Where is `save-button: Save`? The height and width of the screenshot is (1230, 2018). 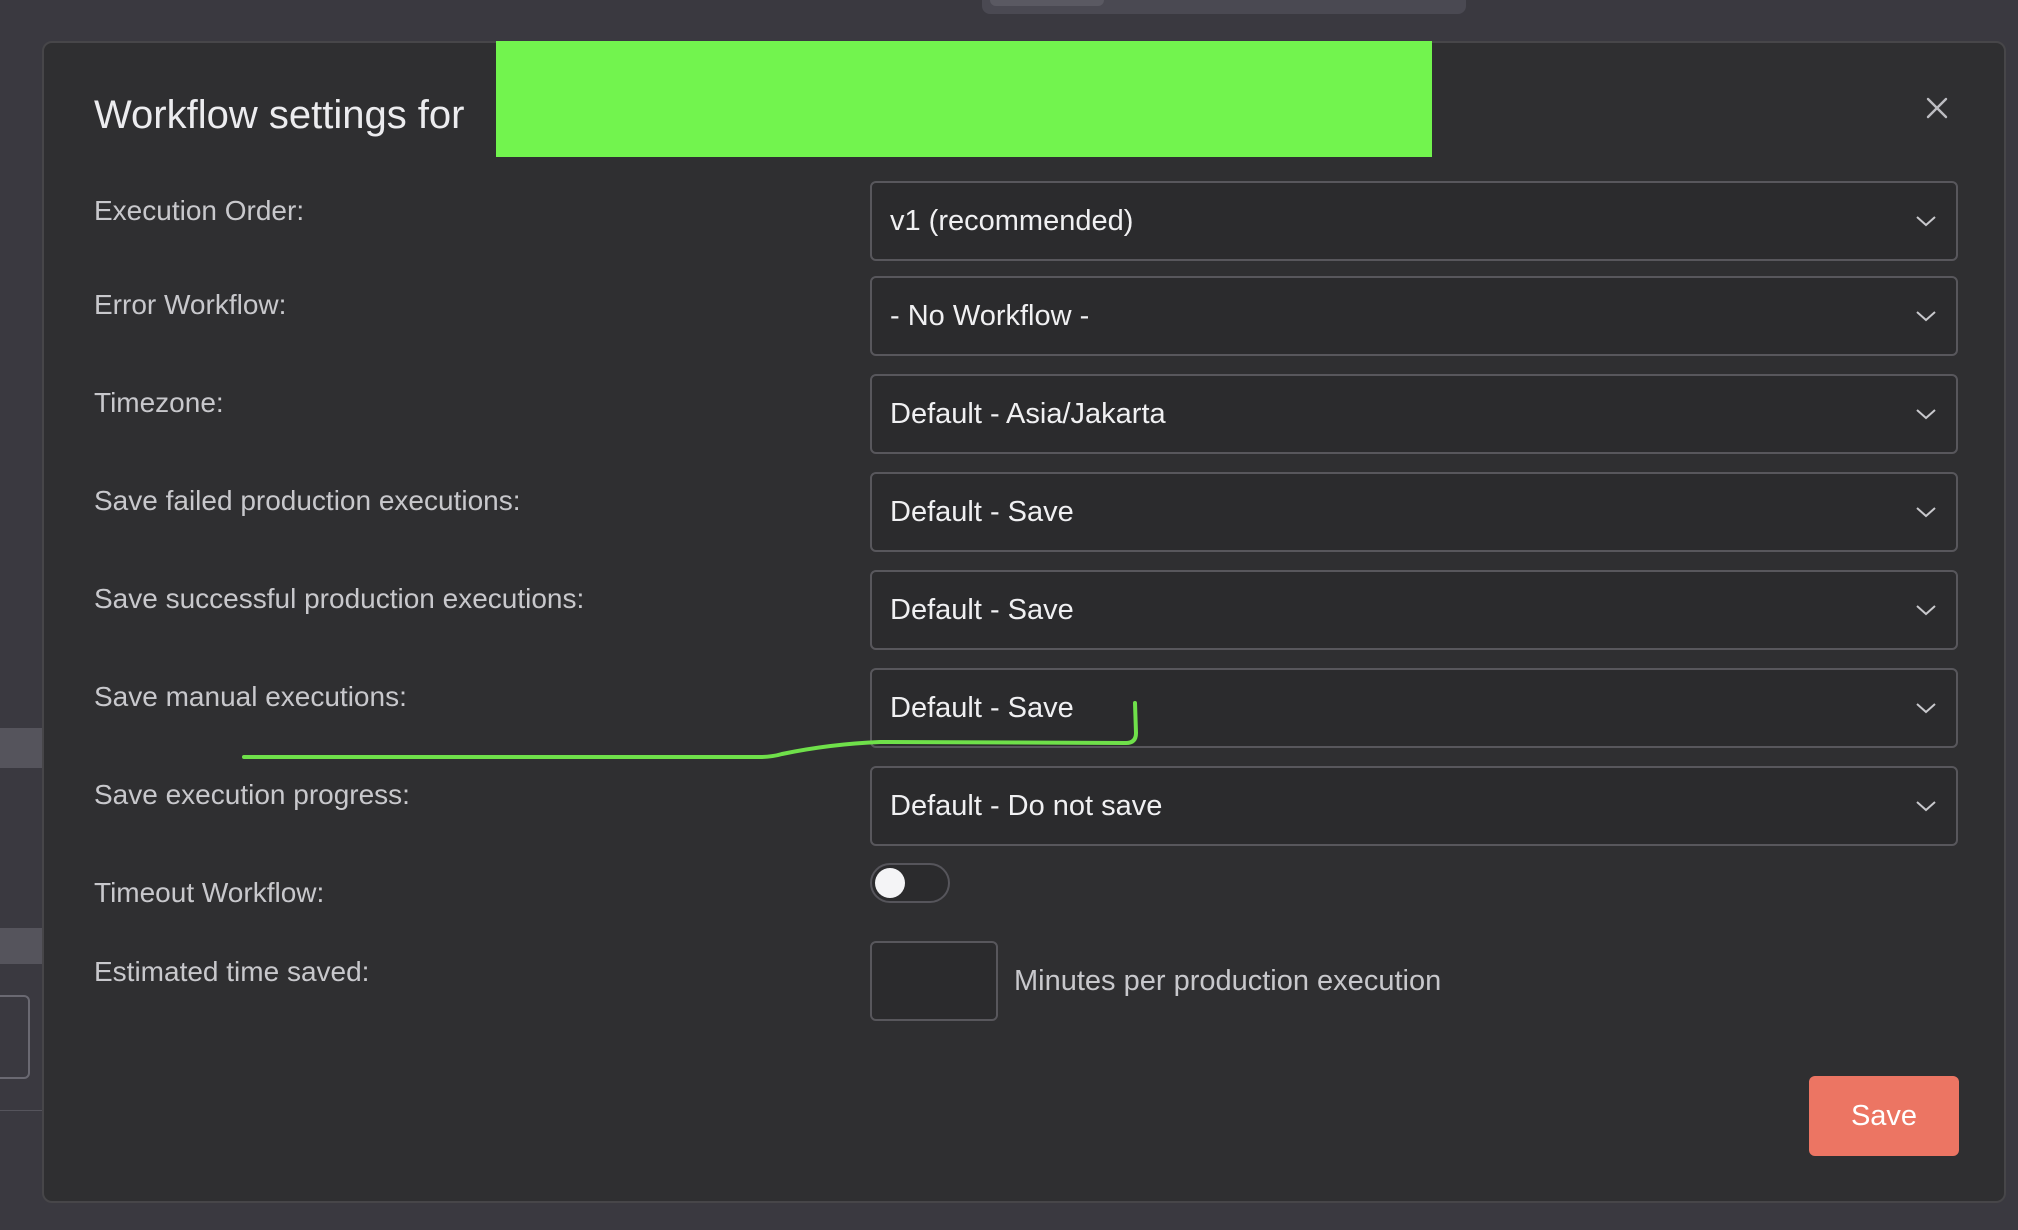
save-button: Save is located at coordinates (1884, 1116).